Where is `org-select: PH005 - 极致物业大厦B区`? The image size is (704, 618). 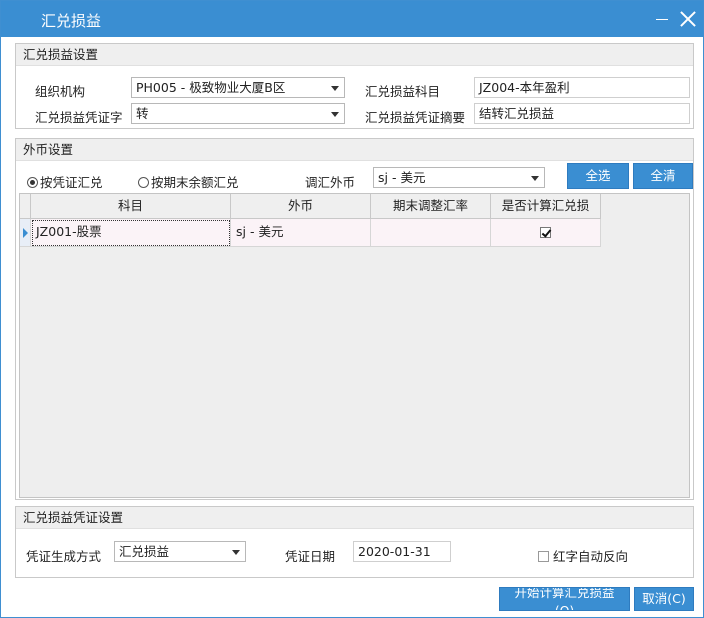 org-select: PH005 - 极致物业大厦B区 is located at coordinates (238, 87).